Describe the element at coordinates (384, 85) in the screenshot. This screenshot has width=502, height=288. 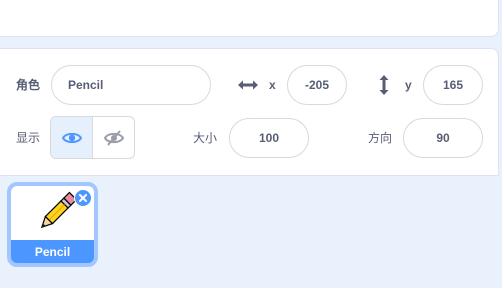
I see `vertical-arrows-icon` at that location.